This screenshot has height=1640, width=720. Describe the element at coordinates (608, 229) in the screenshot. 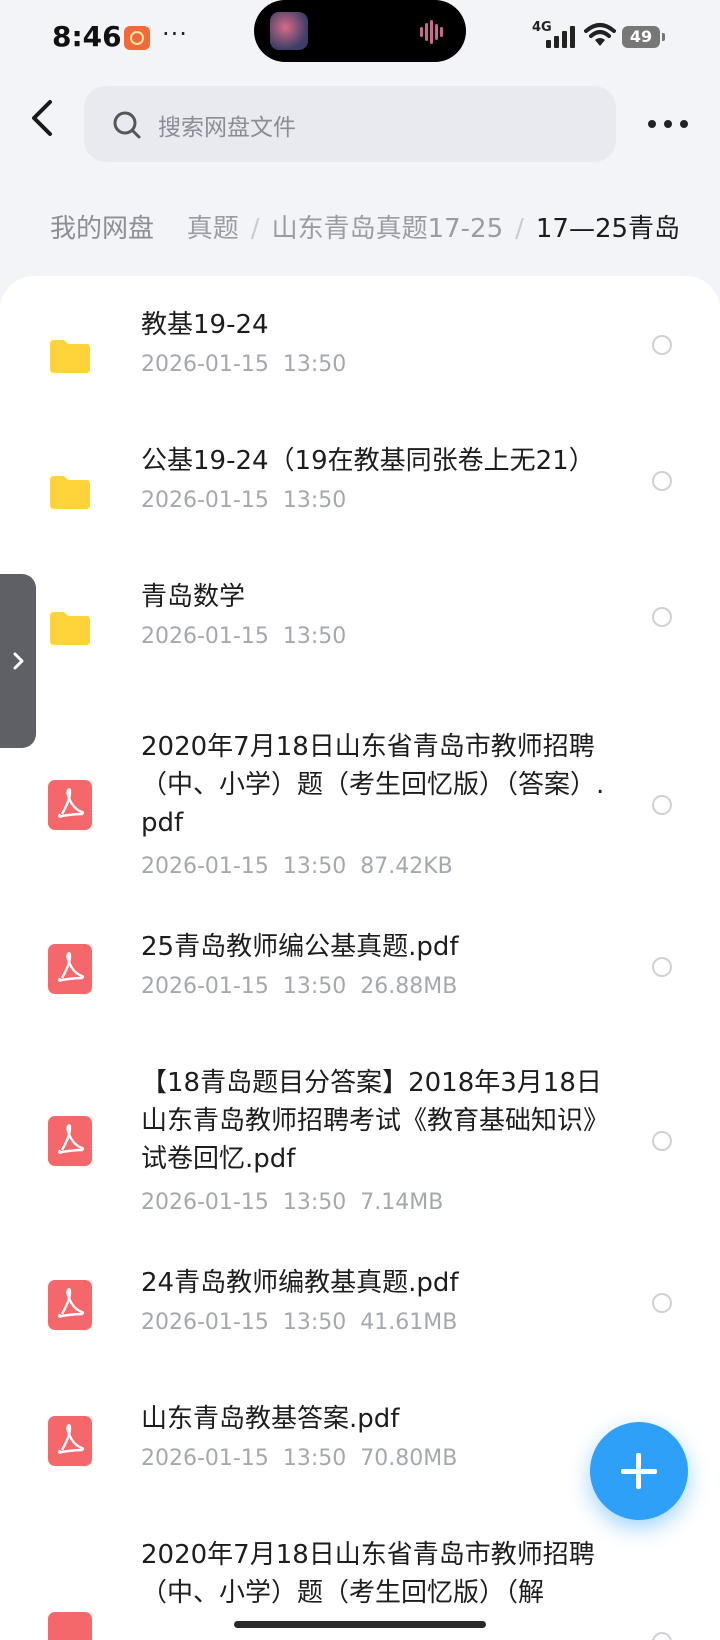

I see `breadcrumb-item-current: 17—25青岛` at that location.